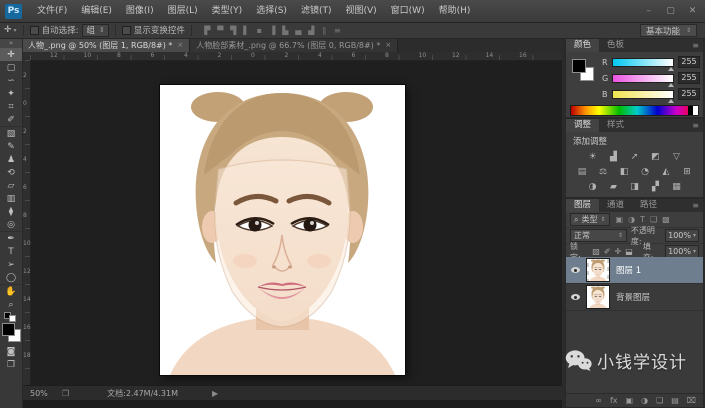  Describe the element at coordinates (624, 172) in the screenshot. I see `black-white-icon: ◧` at that location.